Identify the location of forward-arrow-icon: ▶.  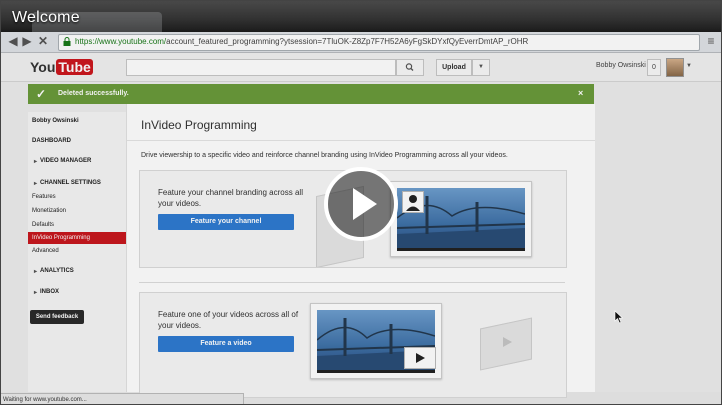
(27, 41).